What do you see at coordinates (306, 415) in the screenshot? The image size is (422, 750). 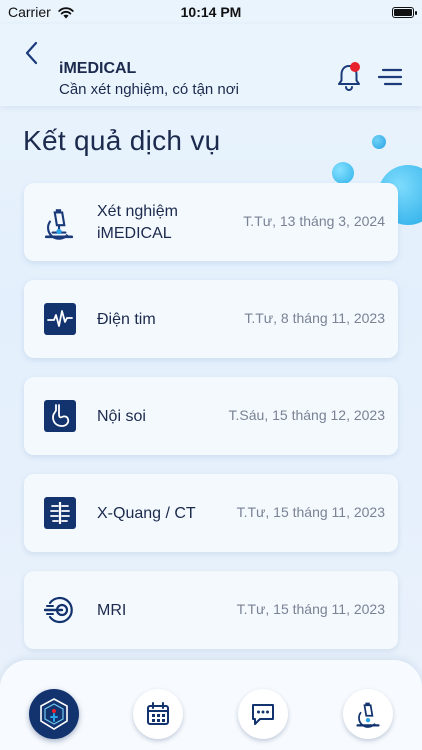 I see `service-date: T.Sáu, 15 tháng 12, 2023` at bounding box center [306, 415].